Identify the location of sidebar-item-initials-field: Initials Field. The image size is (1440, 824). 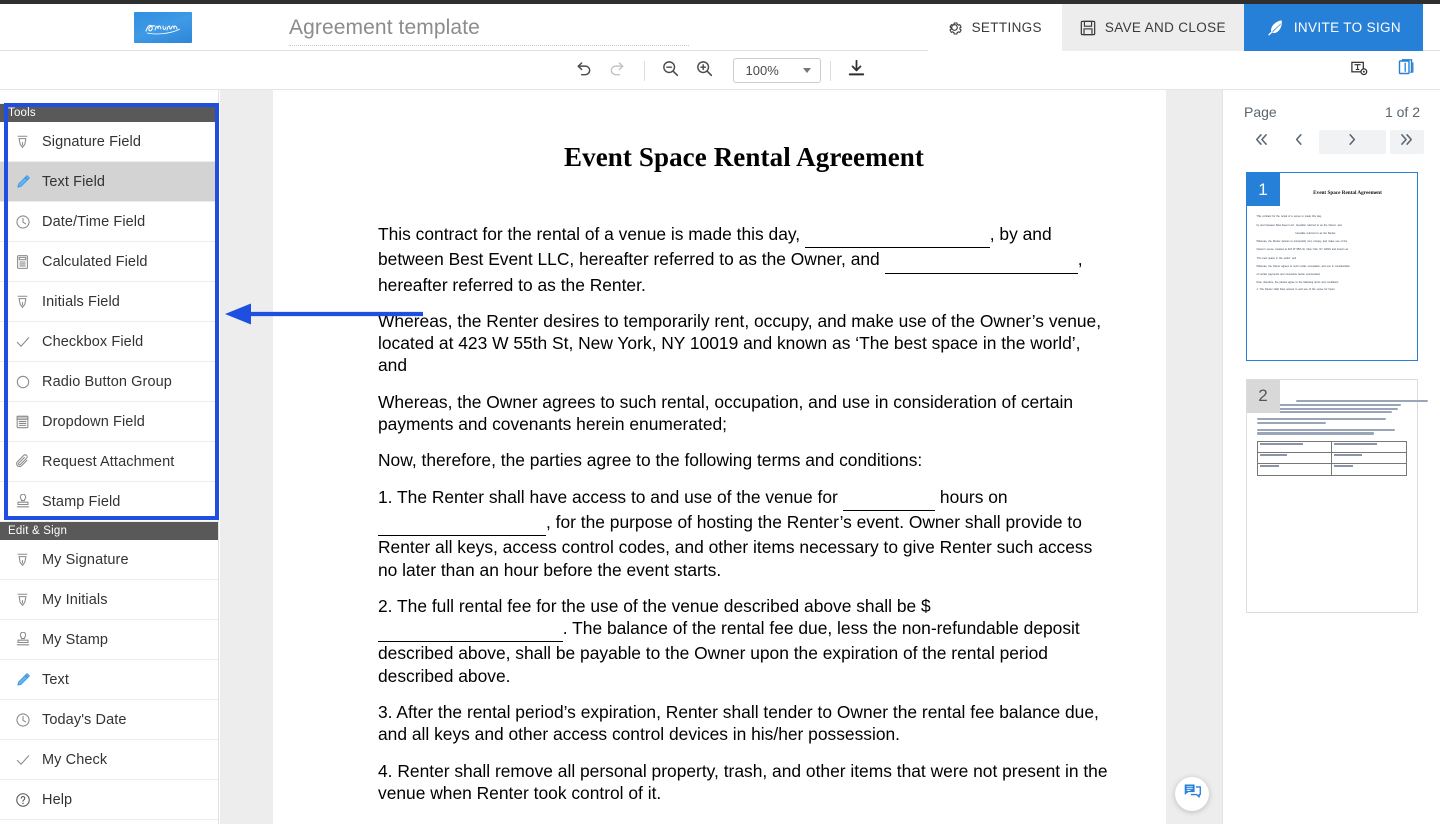
(109, 302).